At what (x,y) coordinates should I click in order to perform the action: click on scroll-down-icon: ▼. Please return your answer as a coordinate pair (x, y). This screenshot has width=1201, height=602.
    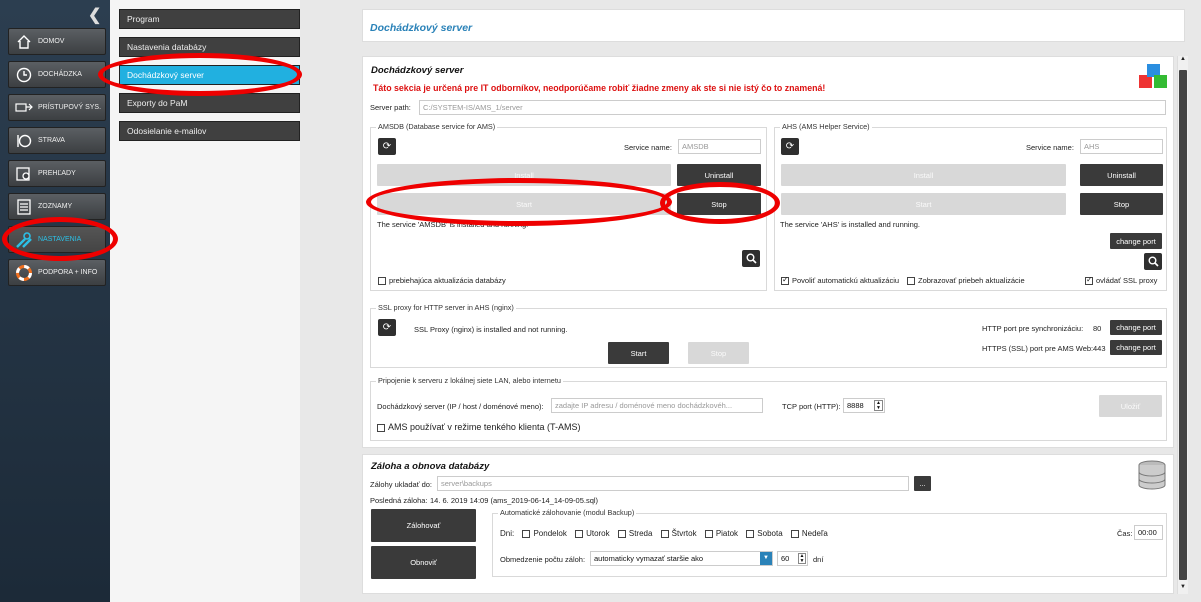
    Looking at the image, I should click on (1183, 589).